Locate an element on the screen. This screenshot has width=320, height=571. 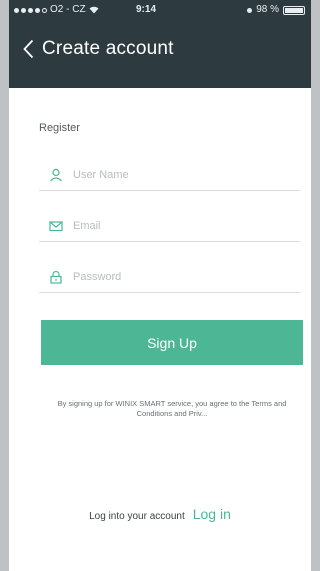
carrier-label: O2 - CZ is located at coordinates (68, 9).